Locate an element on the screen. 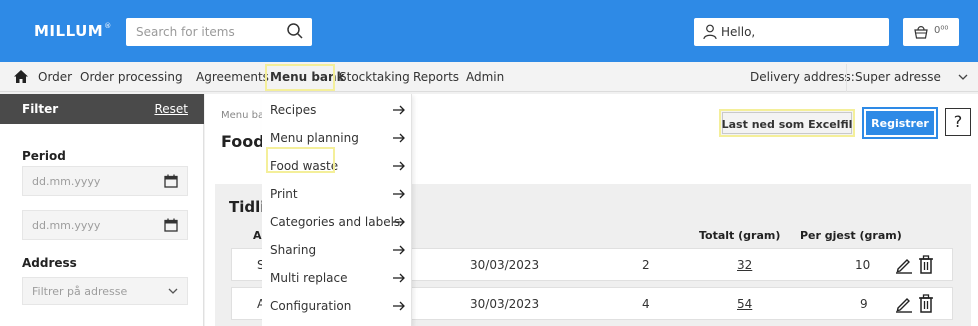 This screenshot has height=326, width=978. column-header-a: A is located at coordinates (257, 235).